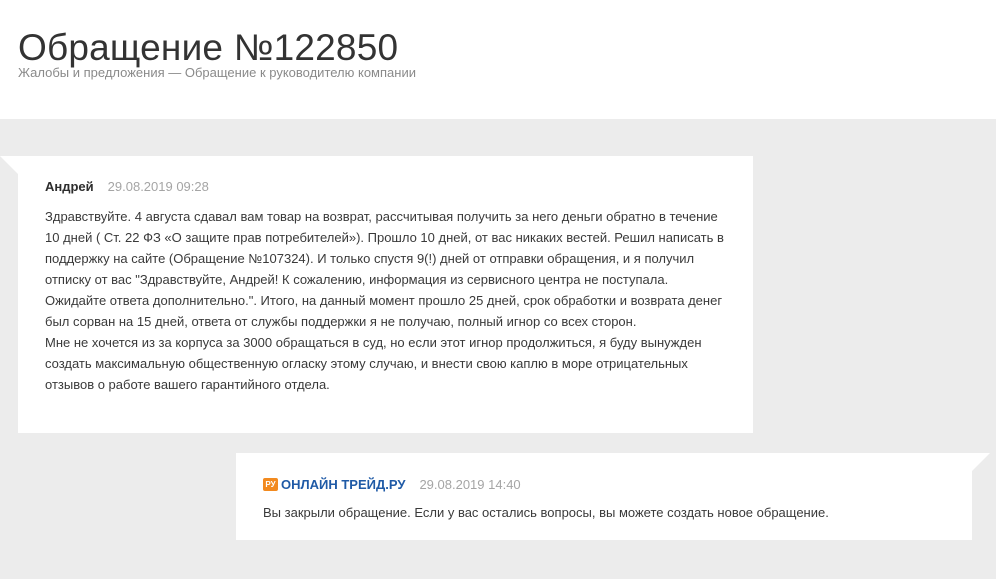  I want to click on message-author: Андрей, so click(69, 186).